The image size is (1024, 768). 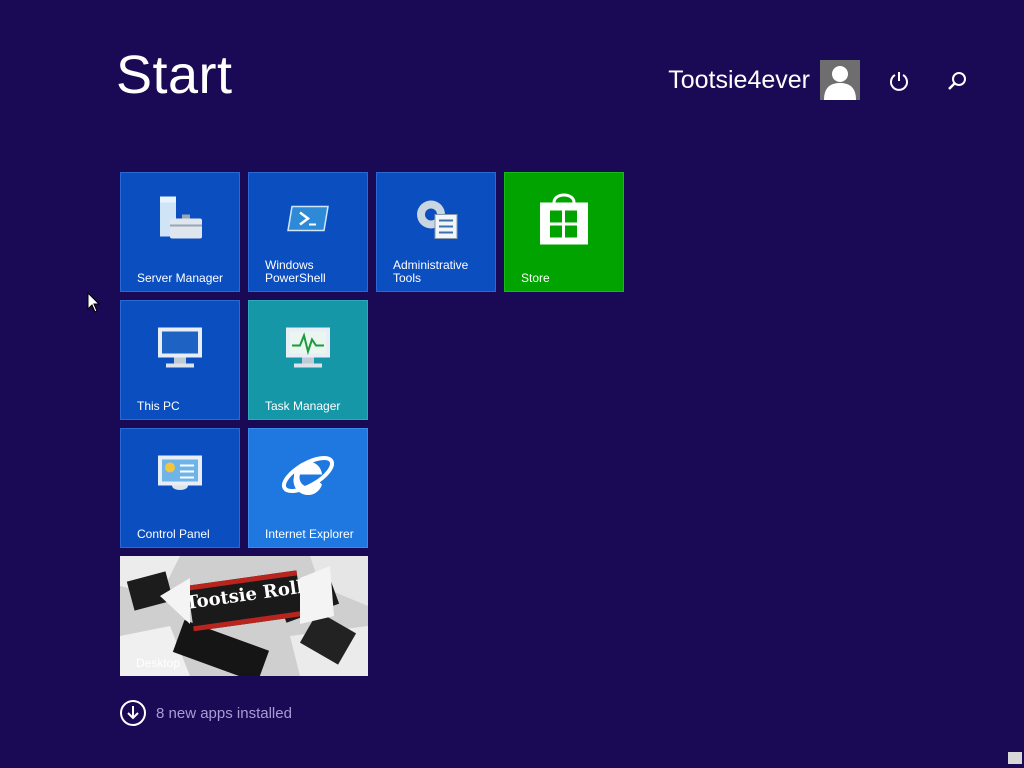 What do you see at coordinates (739, 80) in the screenshot?
I see `user-name: Tootsie4ever` at bounding box center [739, 80].